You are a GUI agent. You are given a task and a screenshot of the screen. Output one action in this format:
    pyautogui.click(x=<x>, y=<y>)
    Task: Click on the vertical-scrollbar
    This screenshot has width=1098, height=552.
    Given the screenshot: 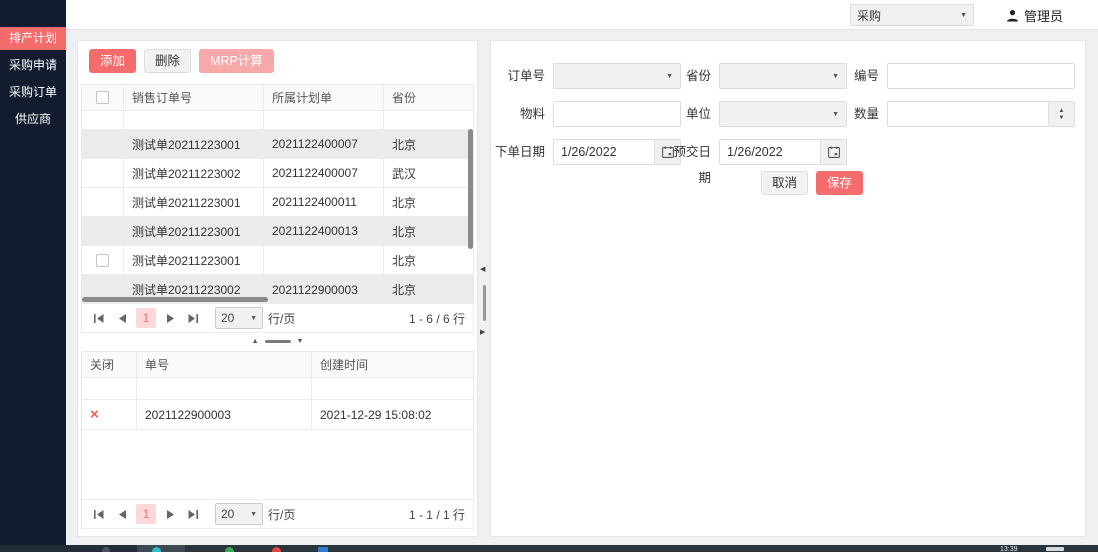 What is the action you would take?
    pyautogui.click(x=470, y=189)
    